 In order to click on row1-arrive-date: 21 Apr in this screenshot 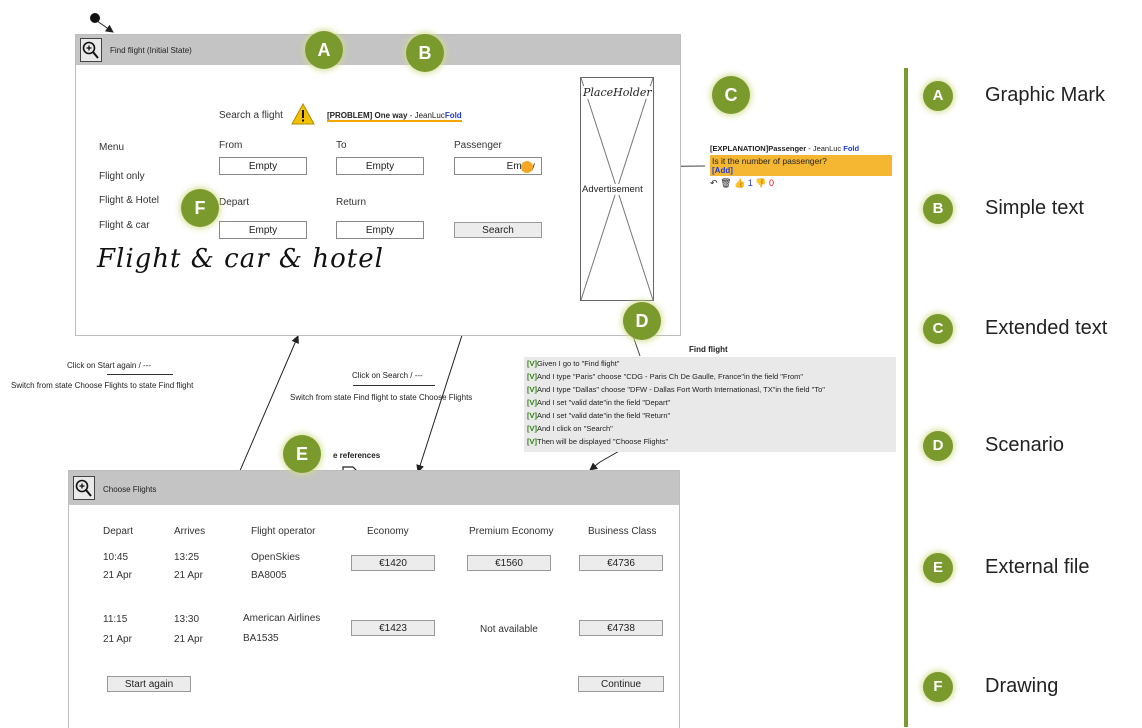, I will do `click(188, 575)`.